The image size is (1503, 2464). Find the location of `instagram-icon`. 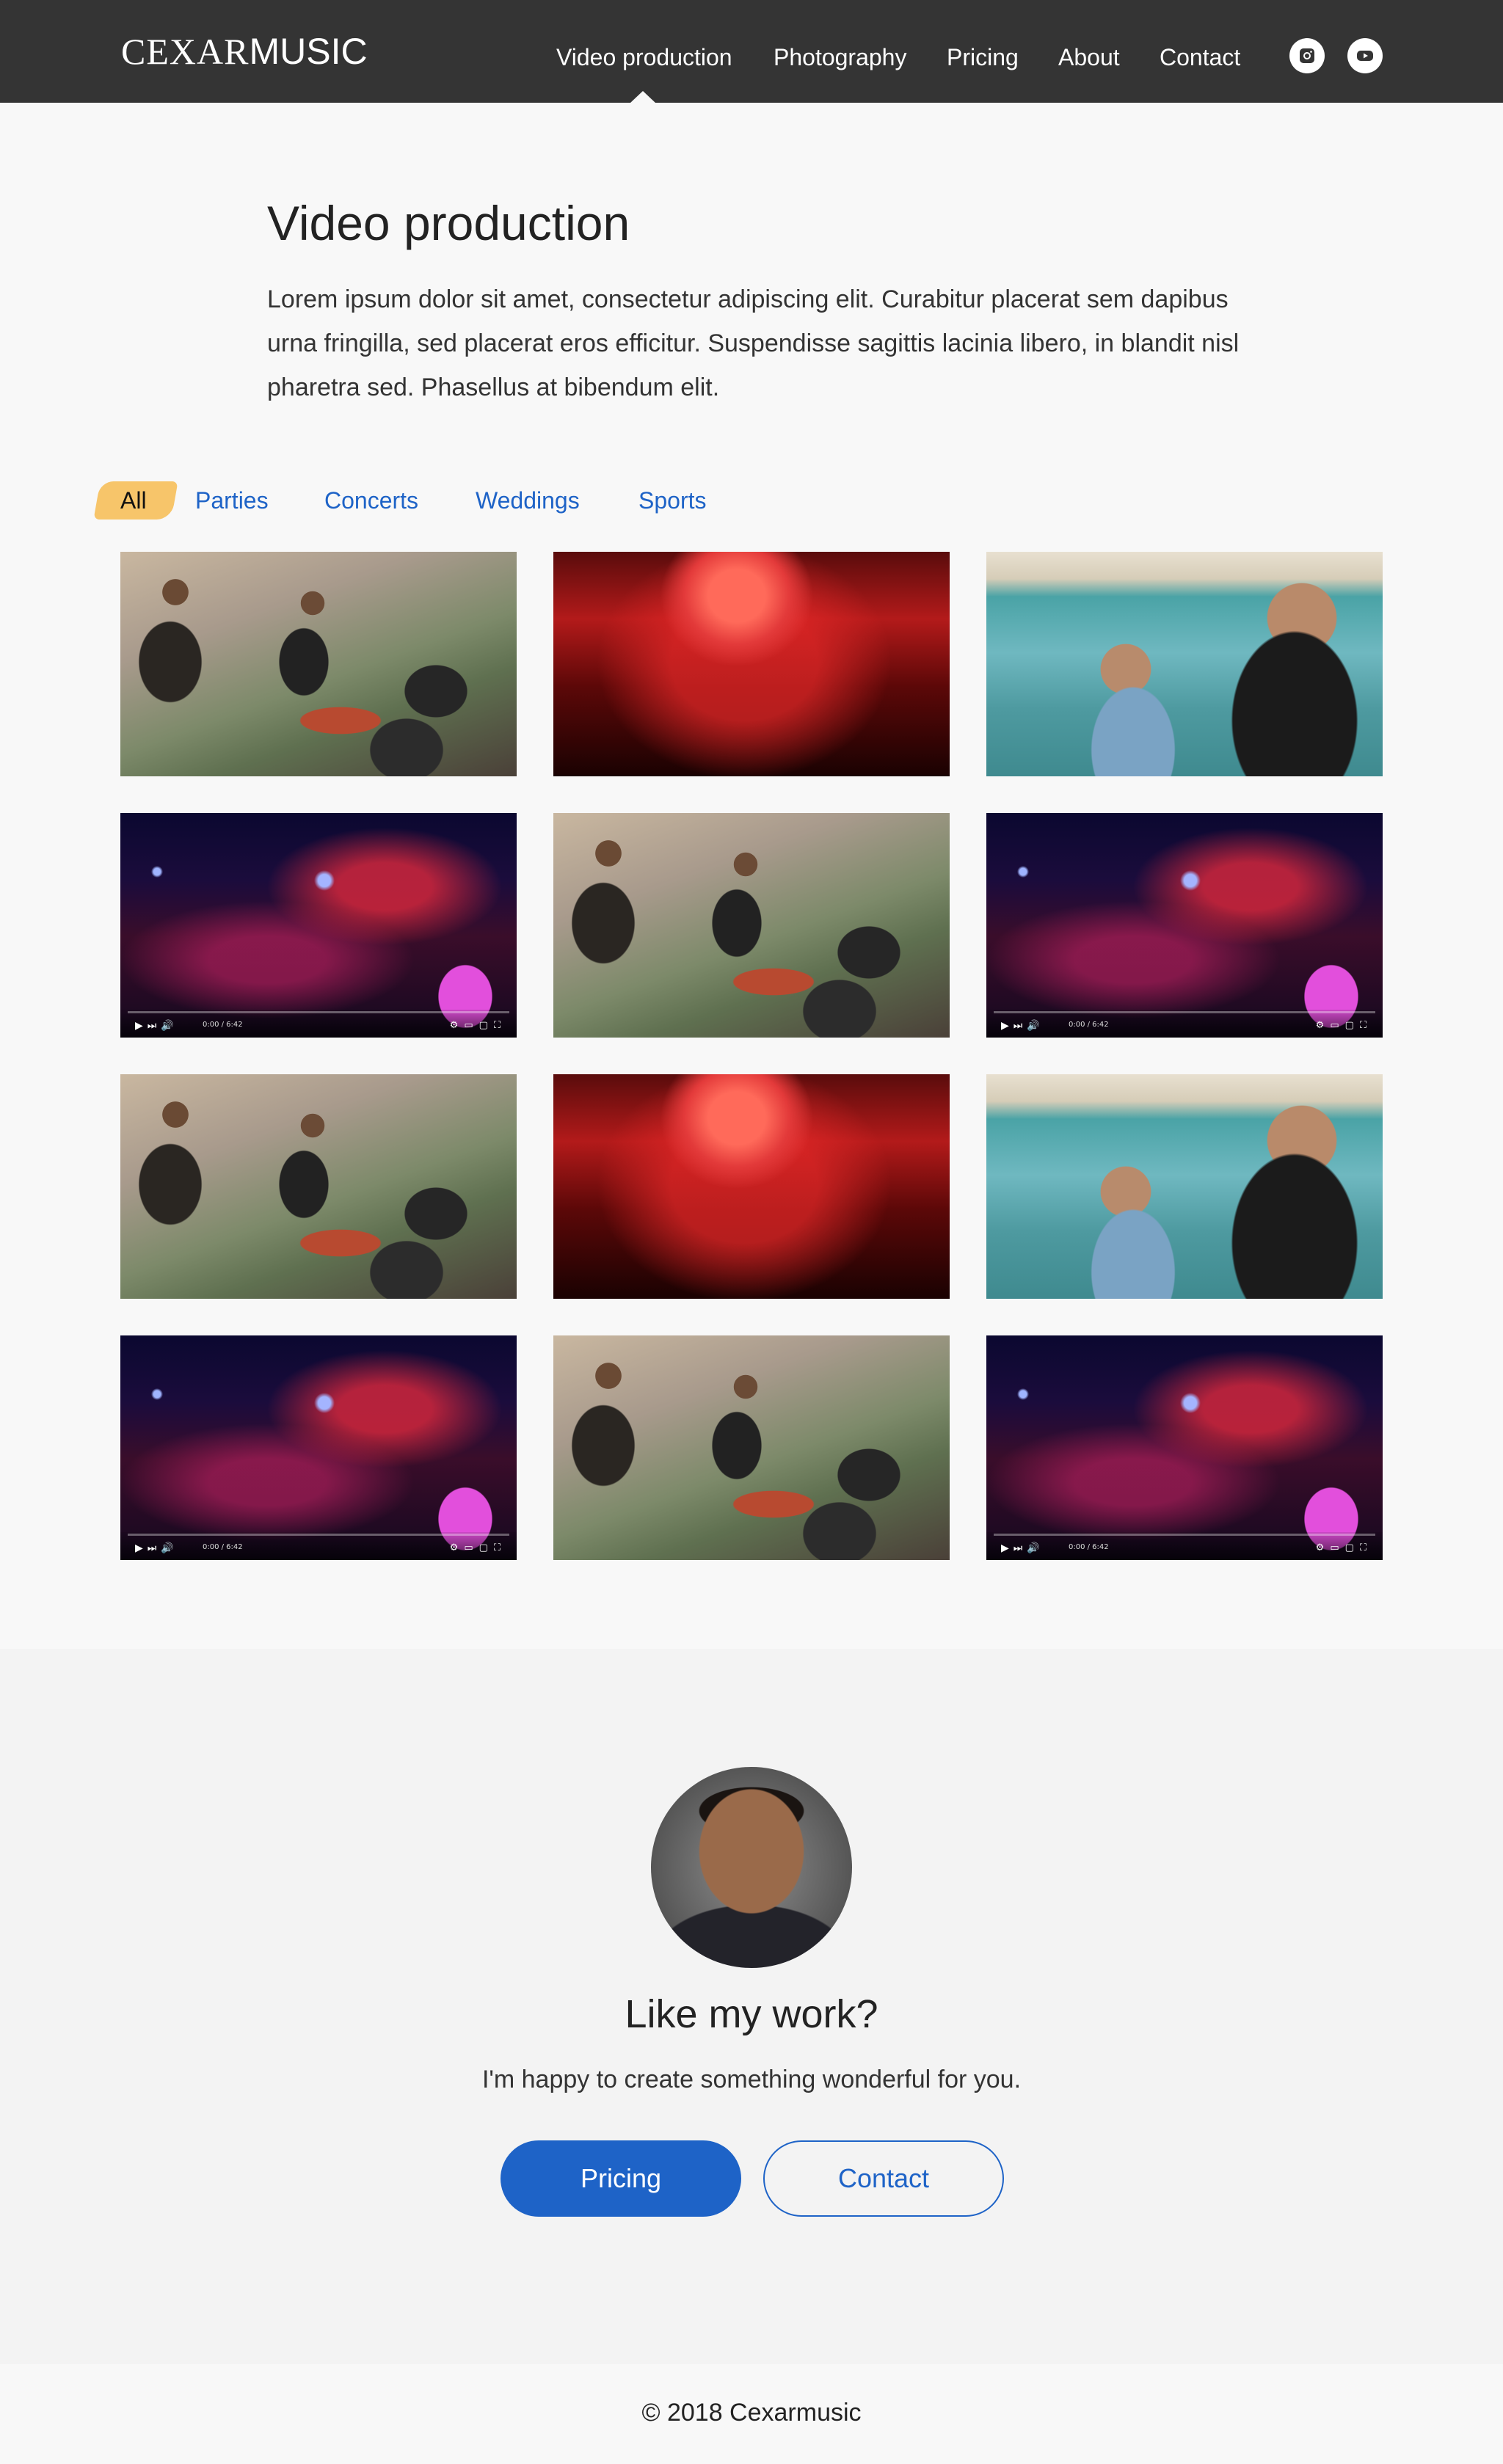

instagram-icon is located at coordinates (1307, 55).